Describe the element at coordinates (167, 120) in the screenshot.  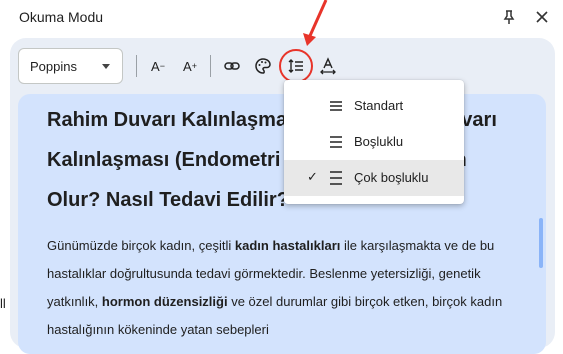
I see `heading-line-1: Rahim Duvarı Kalınlaşma` at that location.